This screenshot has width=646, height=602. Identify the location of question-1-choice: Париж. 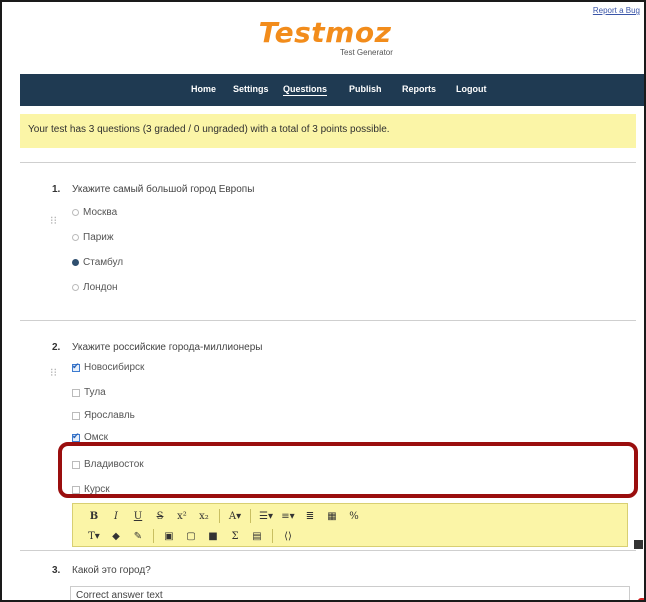
(93, 237).